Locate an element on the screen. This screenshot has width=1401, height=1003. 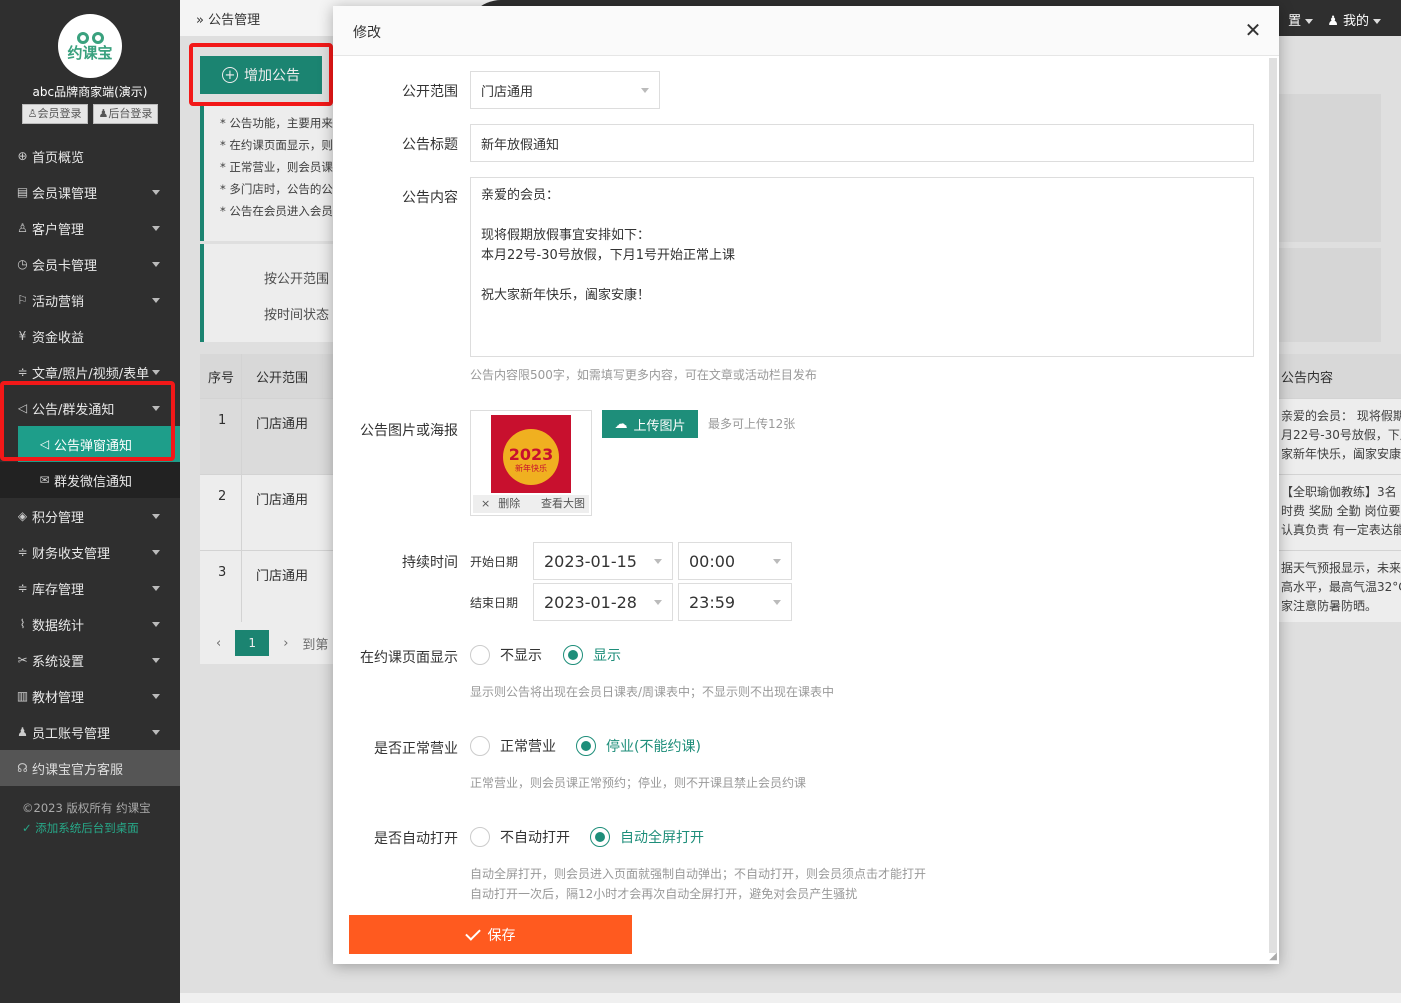
member-login-button: ♙会员登录 is located at coordinates (54, 114).